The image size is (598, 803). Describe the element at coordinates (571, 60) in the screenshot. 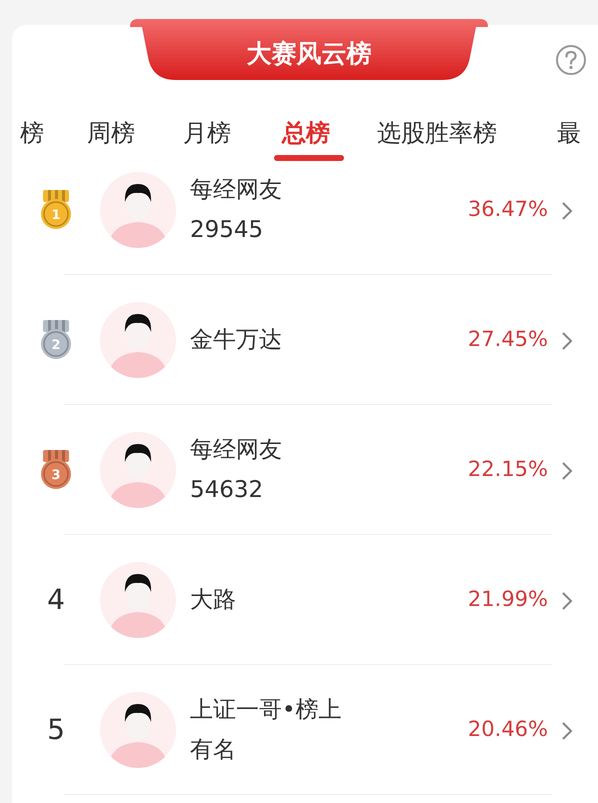

I see `help-icon` at that location.